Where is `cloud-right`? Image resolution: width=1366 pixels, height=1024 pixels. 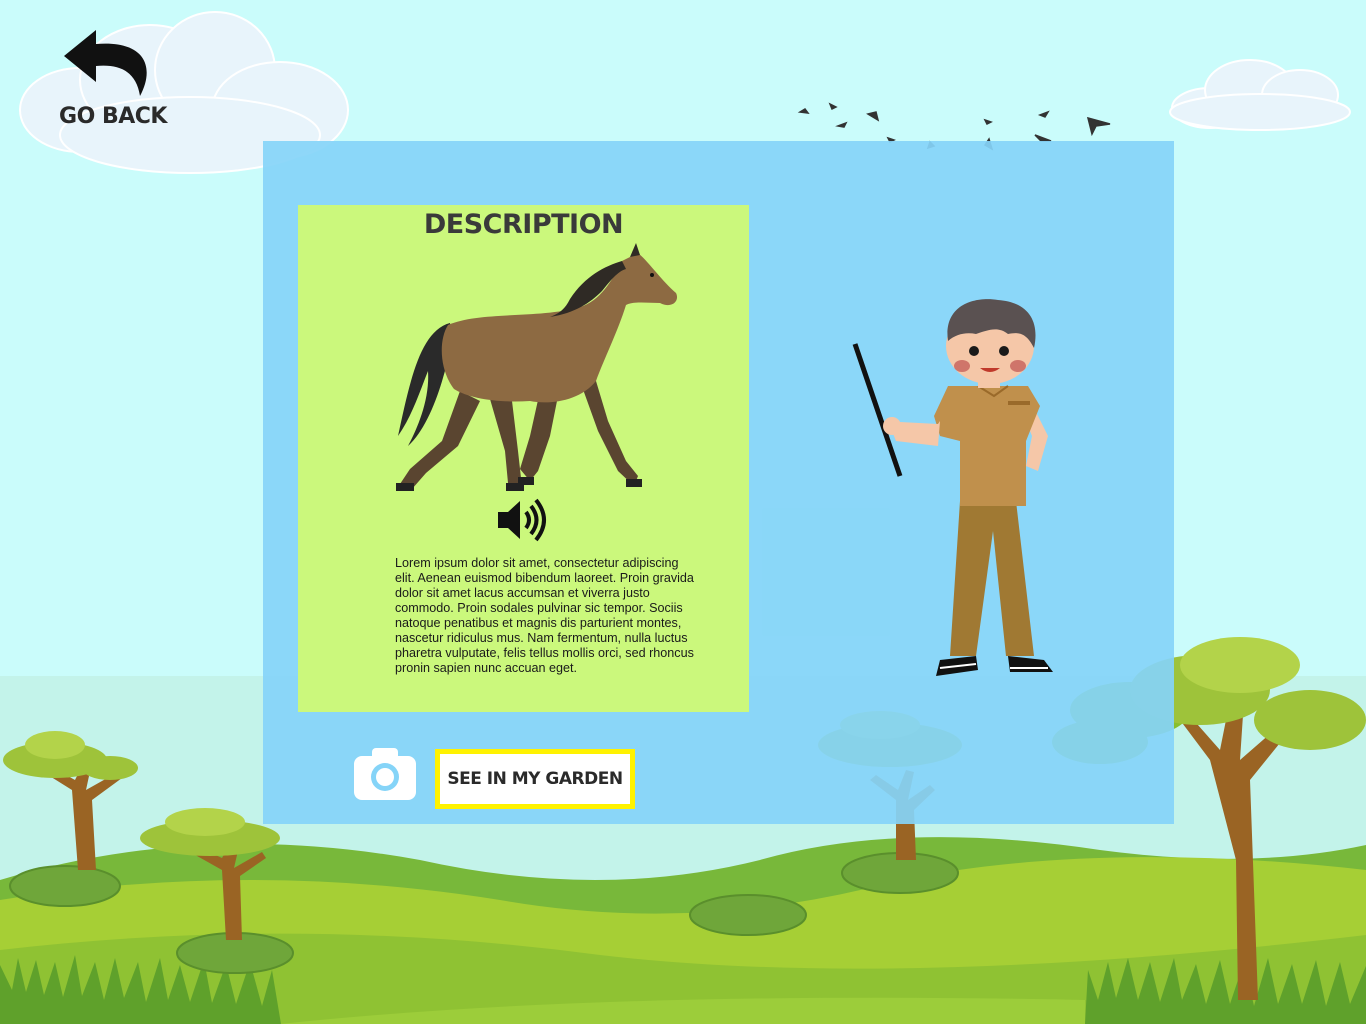
cloud-right is located at coordinates (1260, 95).